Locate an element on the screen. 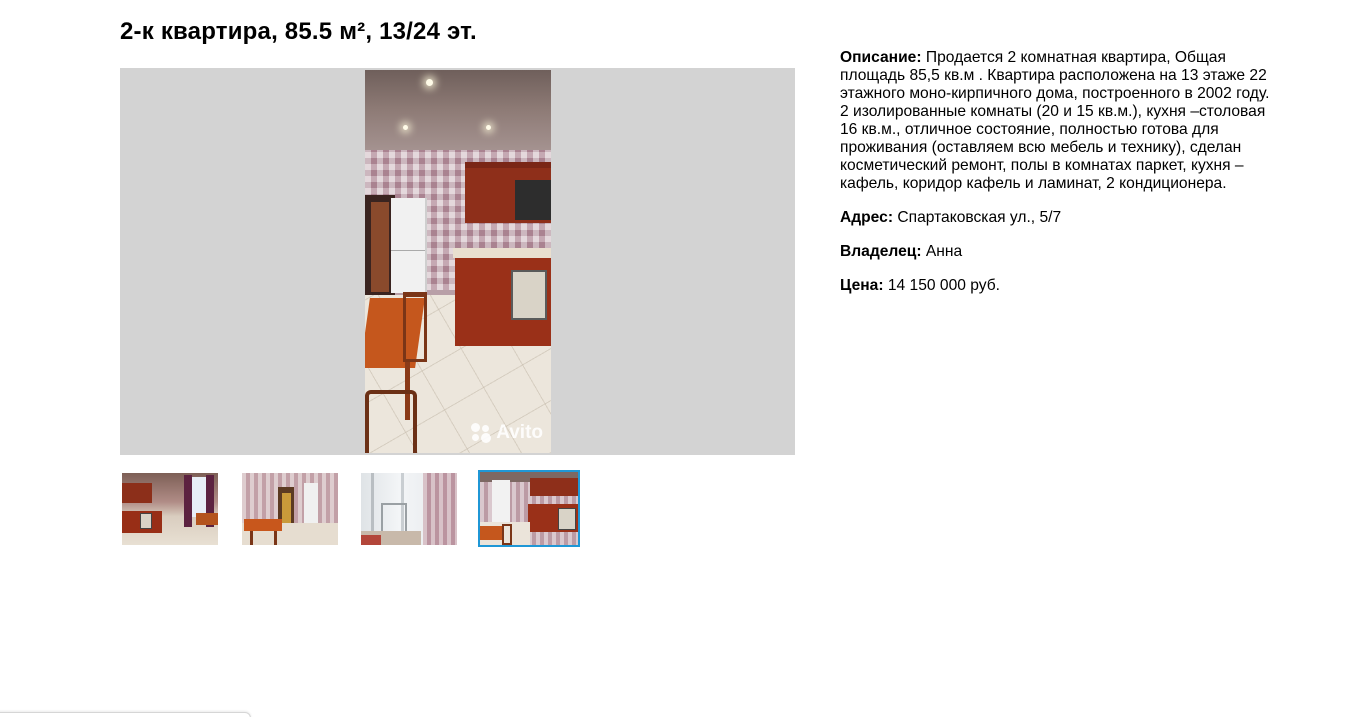 Image resolution: width=1372 pixels, height=717 pixels. price: Цена: 14 150 000 руб. is located at coordinates (1060, 286).